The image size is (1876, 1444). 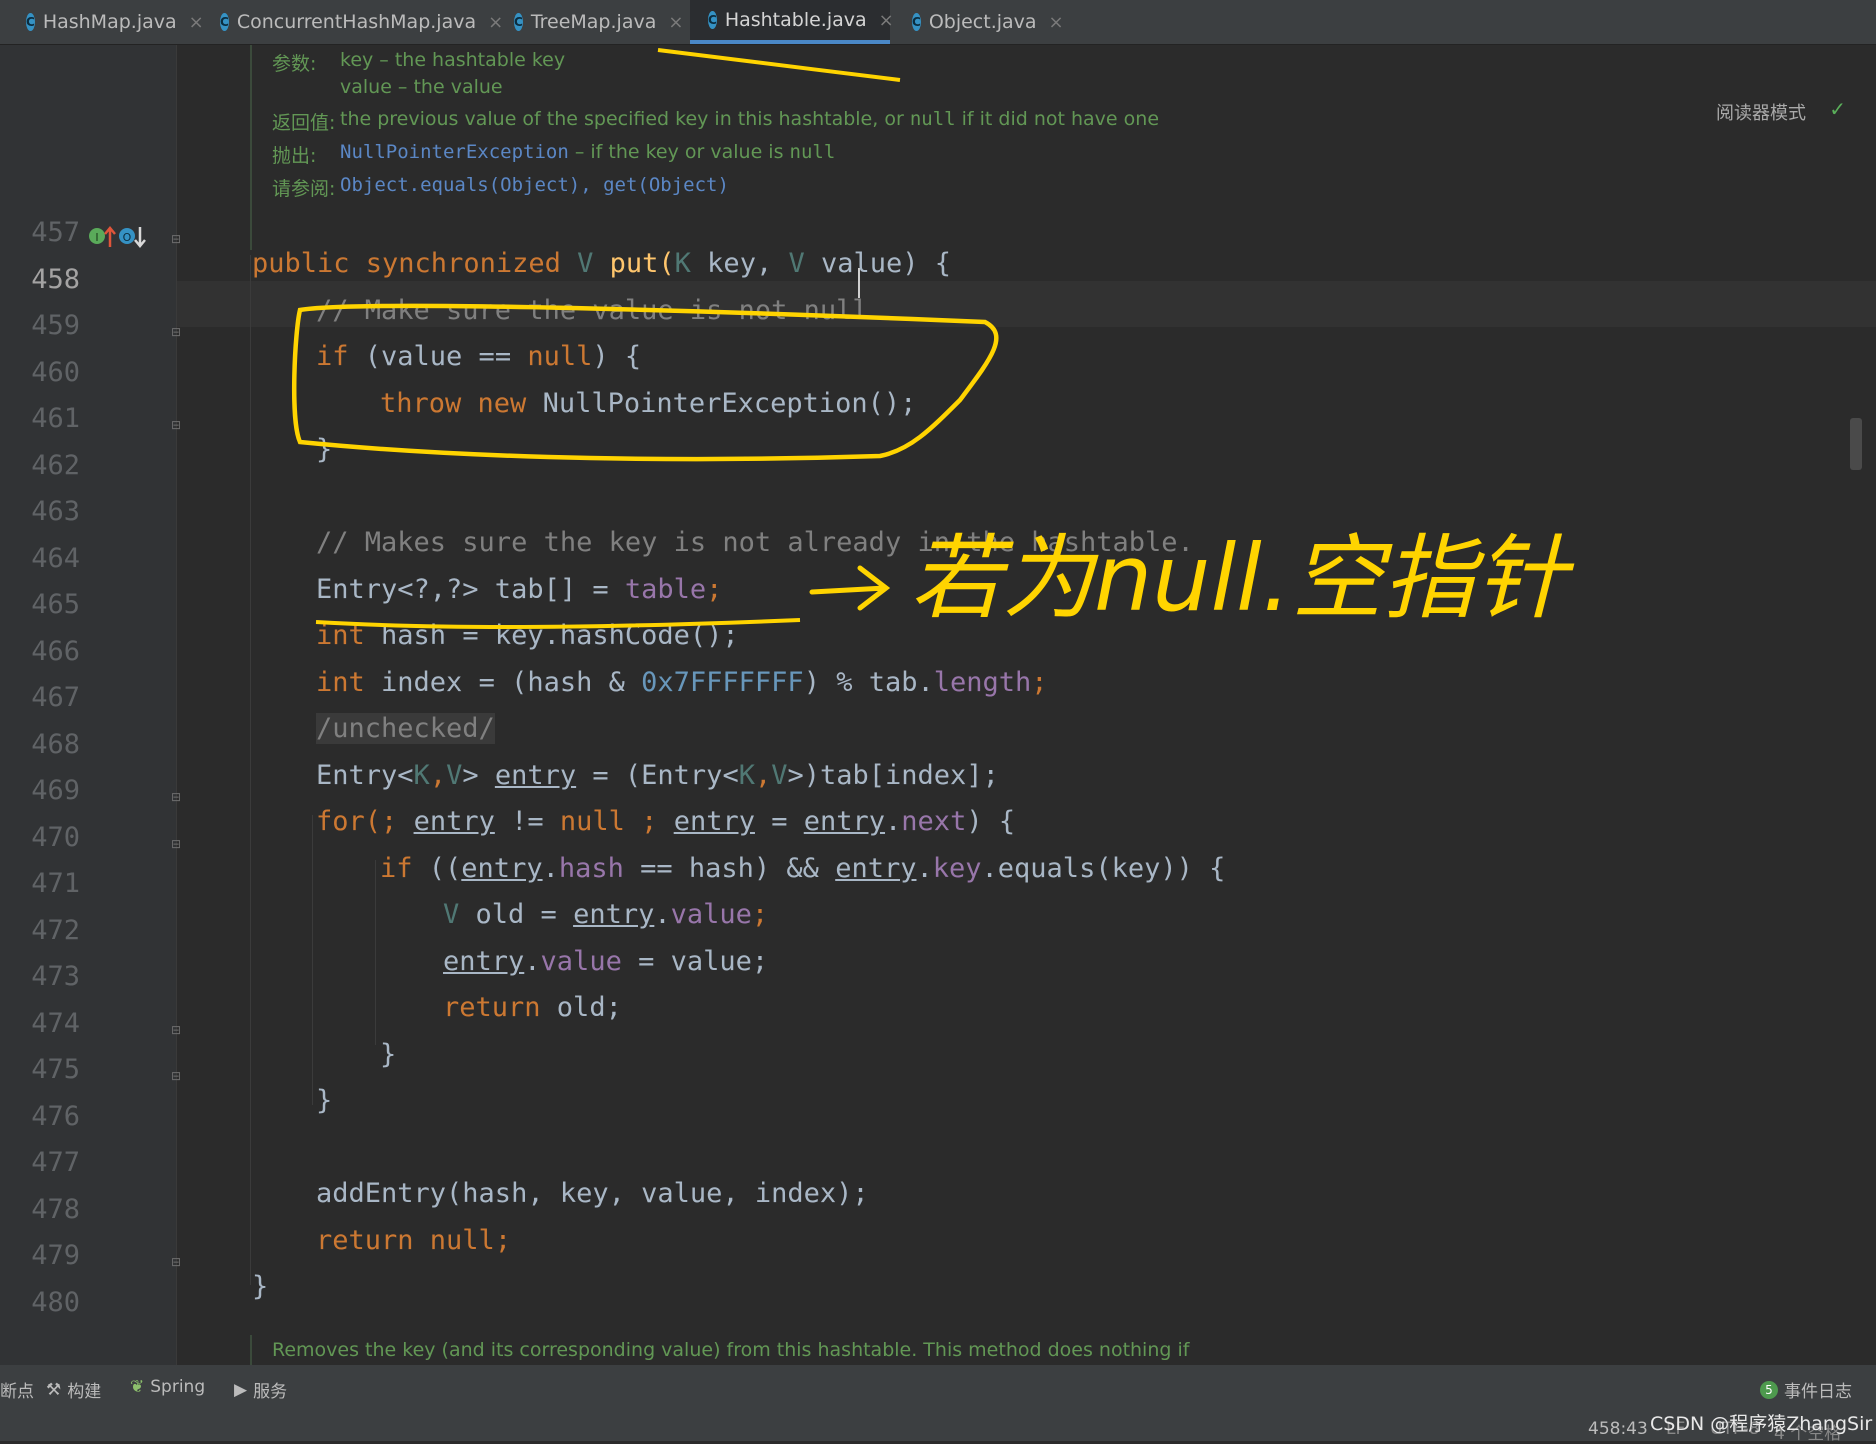 What do you see at coordinates (251, 1350) in the screenshot?
I see `doc-bar` at bounding box center [251, 1350].